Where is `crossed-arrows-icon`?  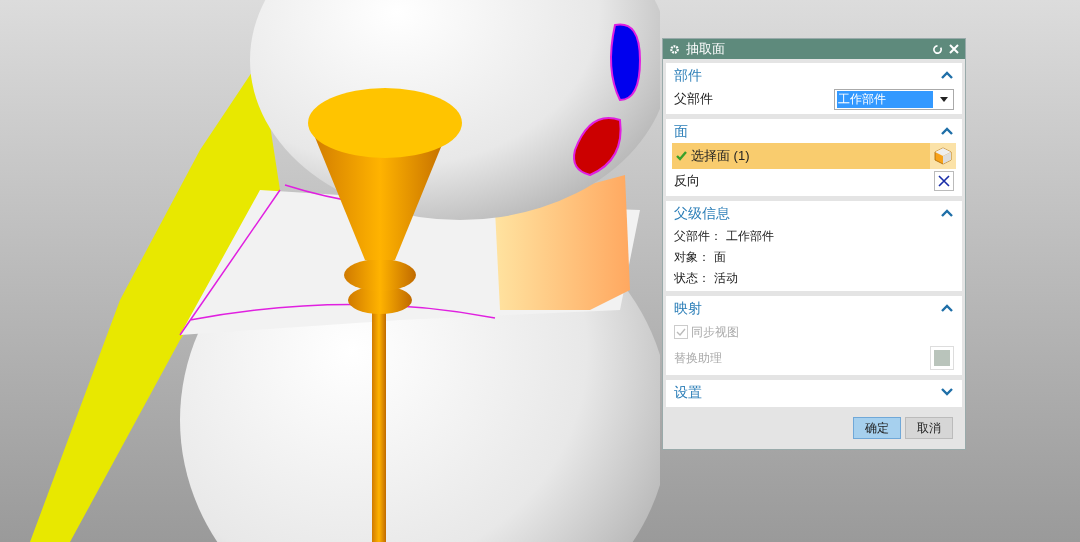
crossed-arrows-icon is located at coordinates (944, 181).